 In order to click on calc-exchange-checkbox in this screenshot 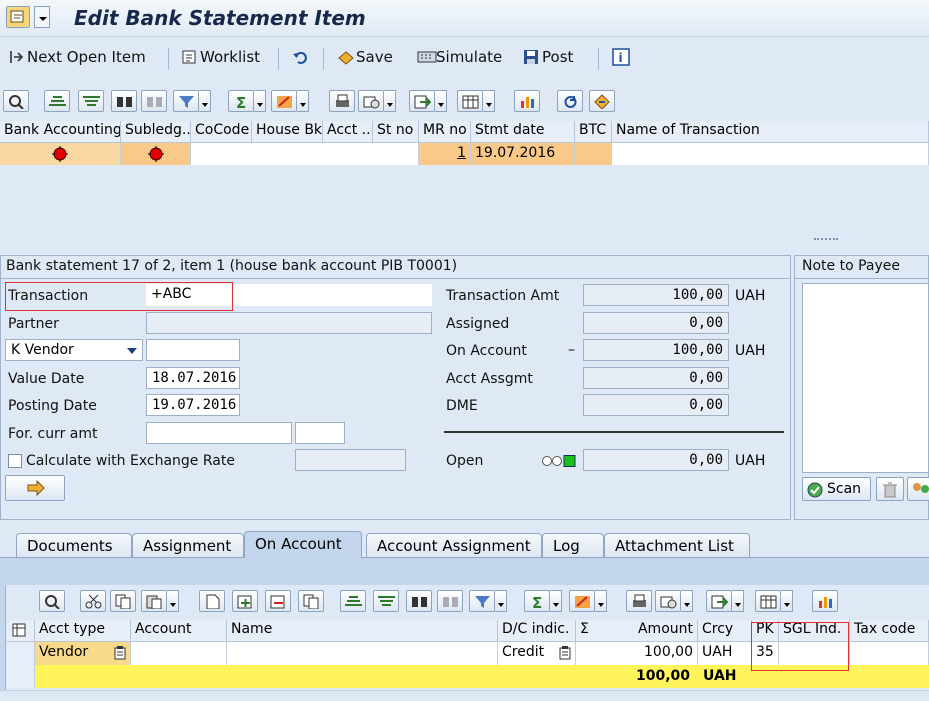, I will do `click(15, 461)`.